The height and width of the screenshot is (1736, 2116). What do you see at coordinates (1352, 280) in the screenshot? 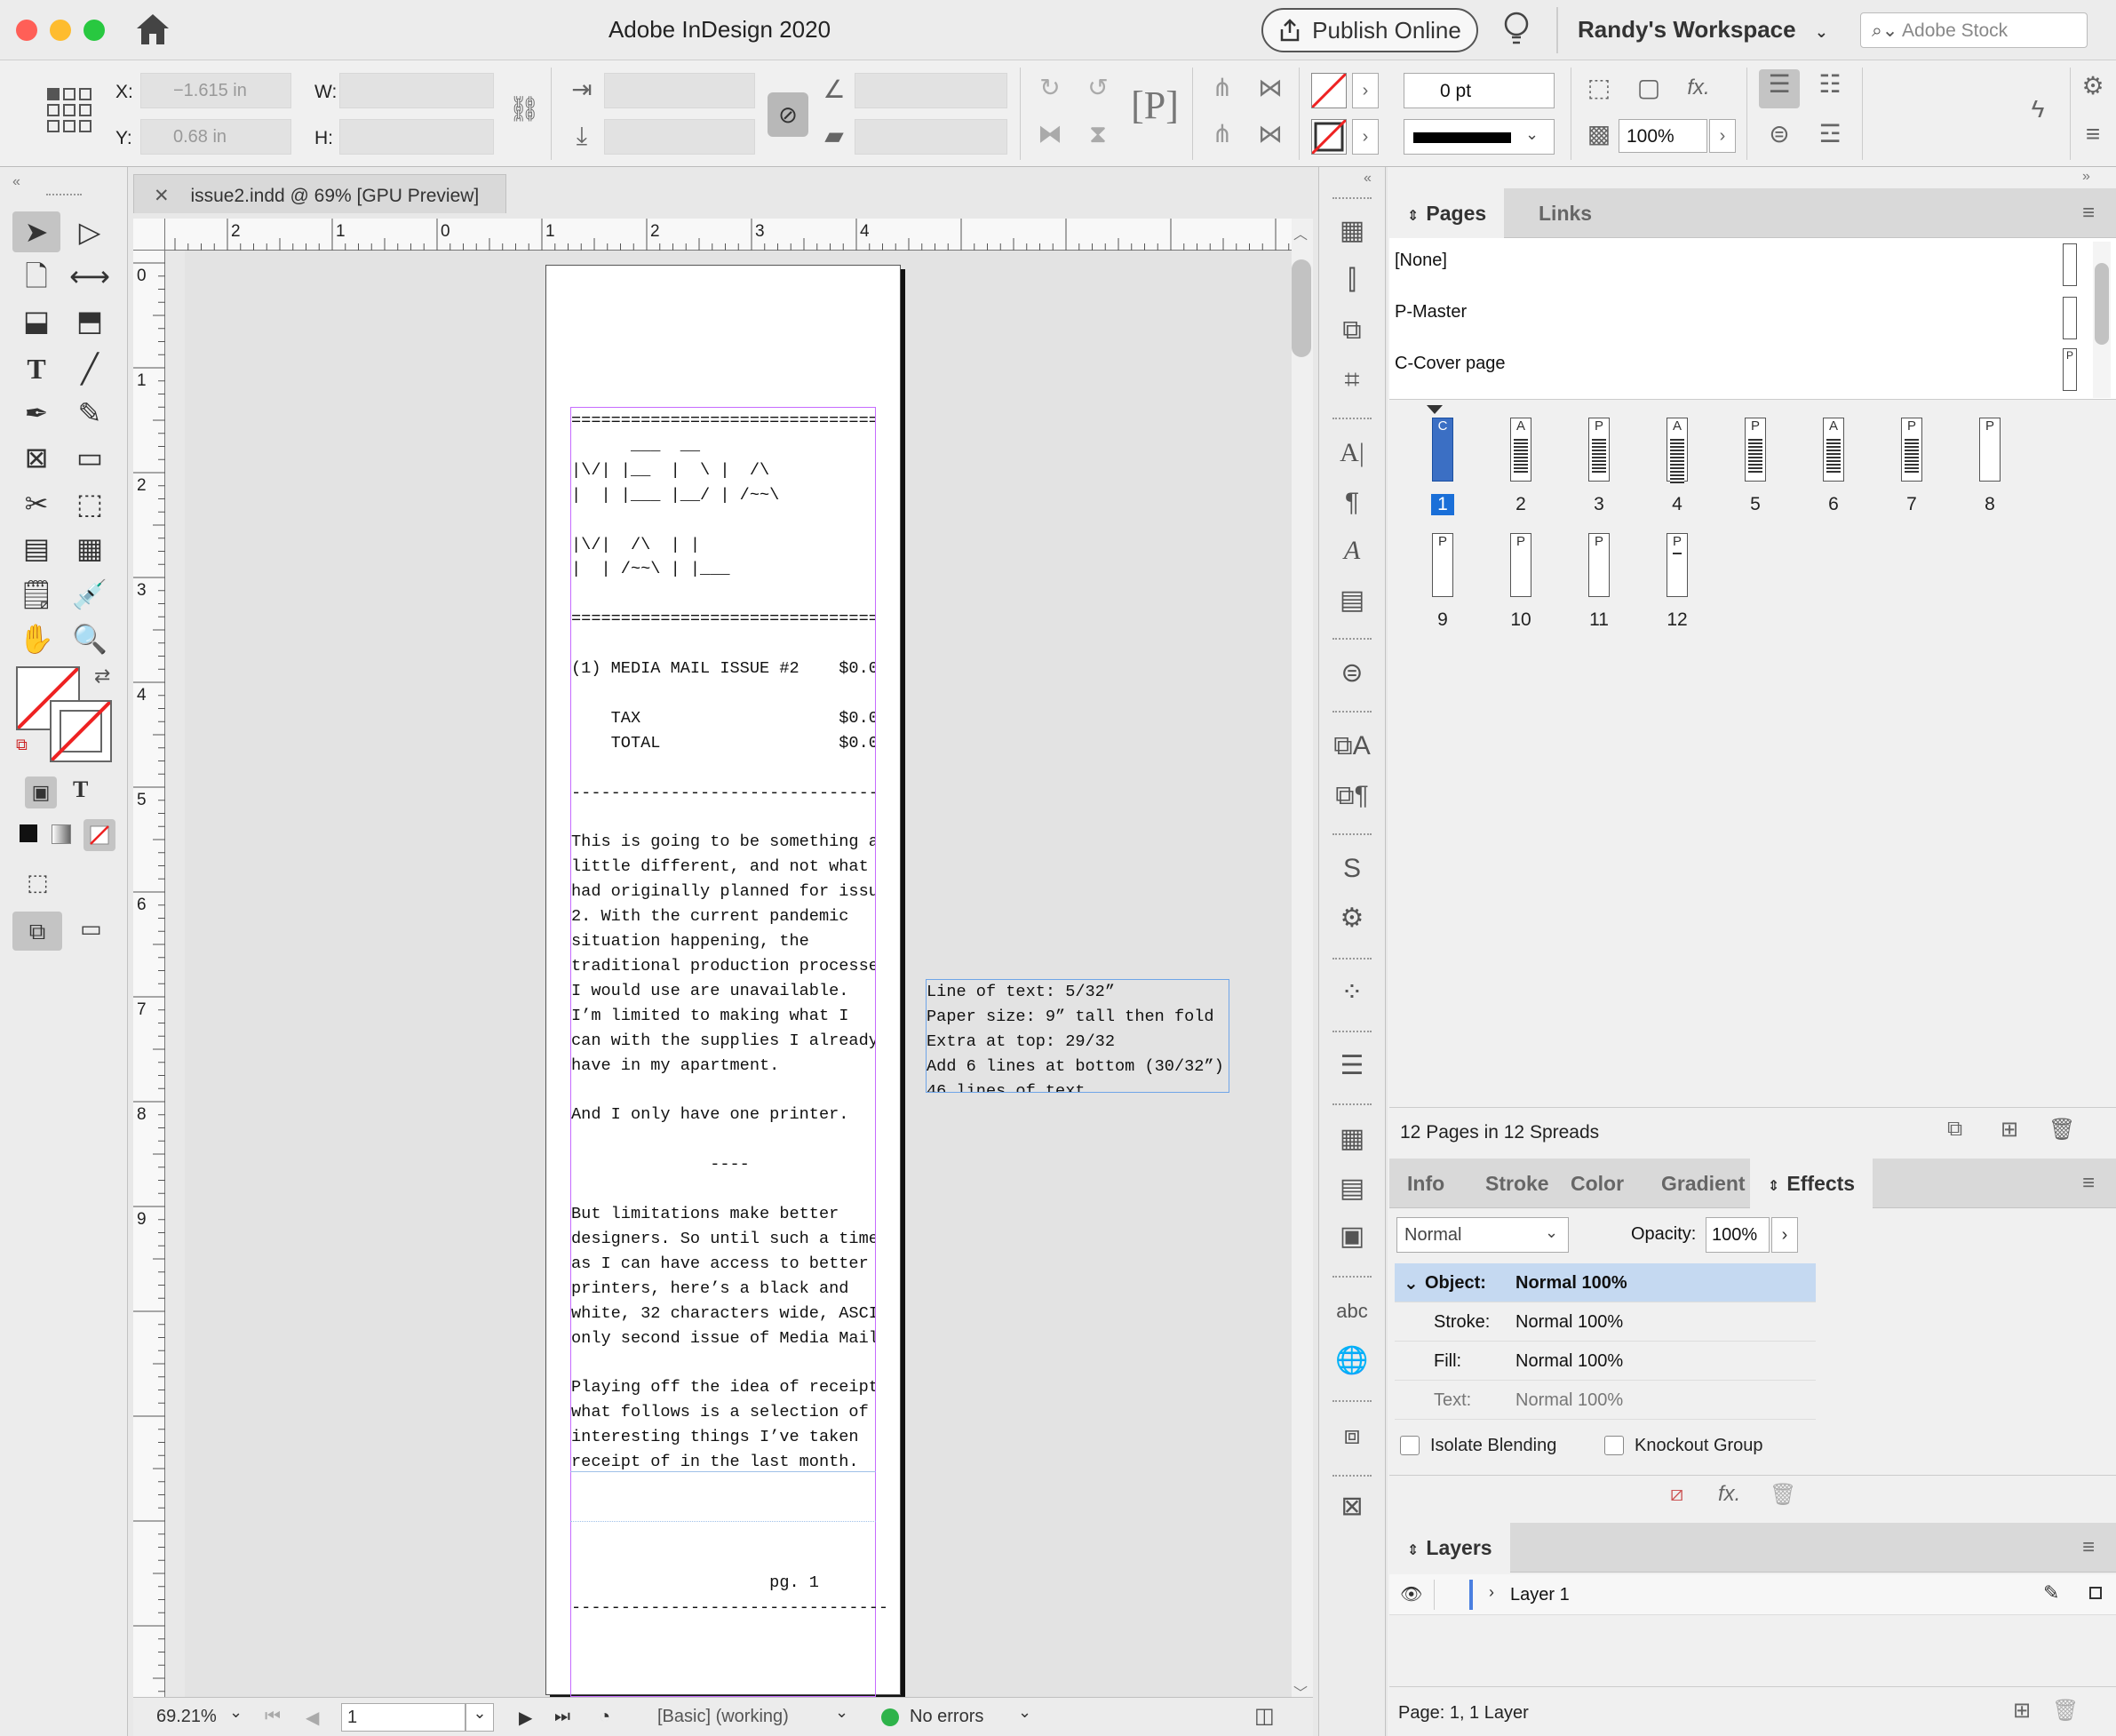
I see `align-panel-icon: ⫿` at bounding box center [1352, 280].